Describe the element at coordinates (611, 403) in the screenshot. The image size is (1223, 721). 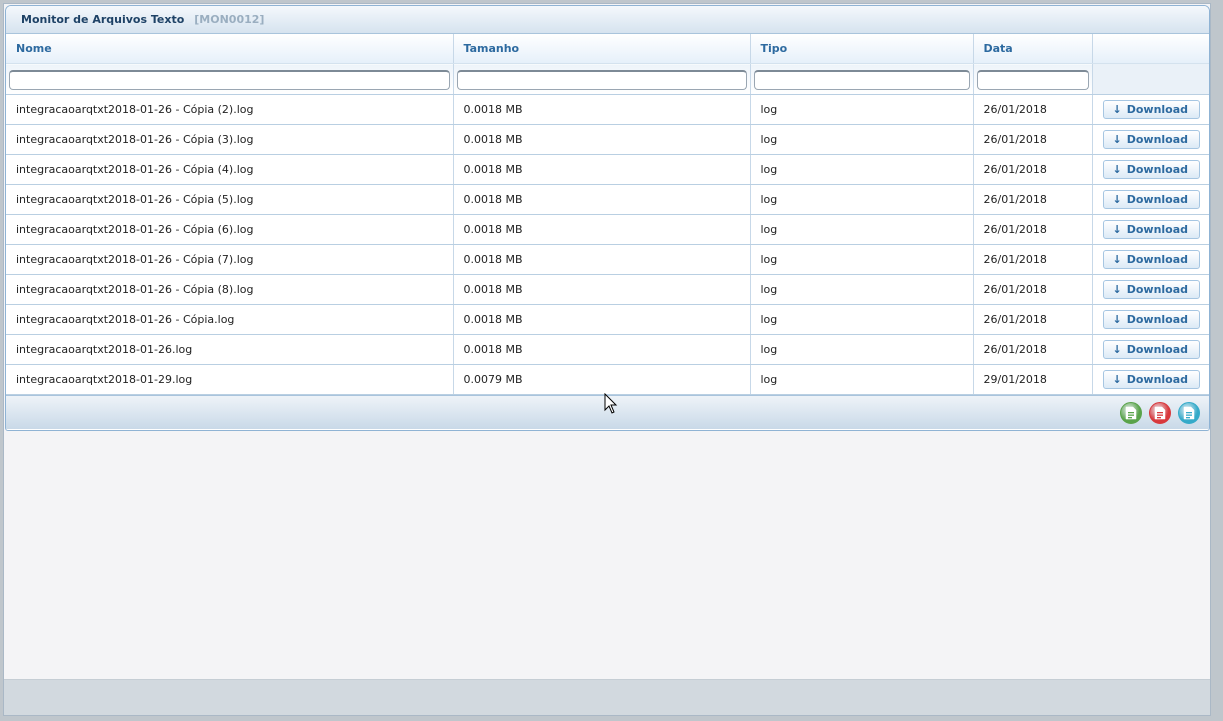
I see `mouse-cursor-icon` at that location.